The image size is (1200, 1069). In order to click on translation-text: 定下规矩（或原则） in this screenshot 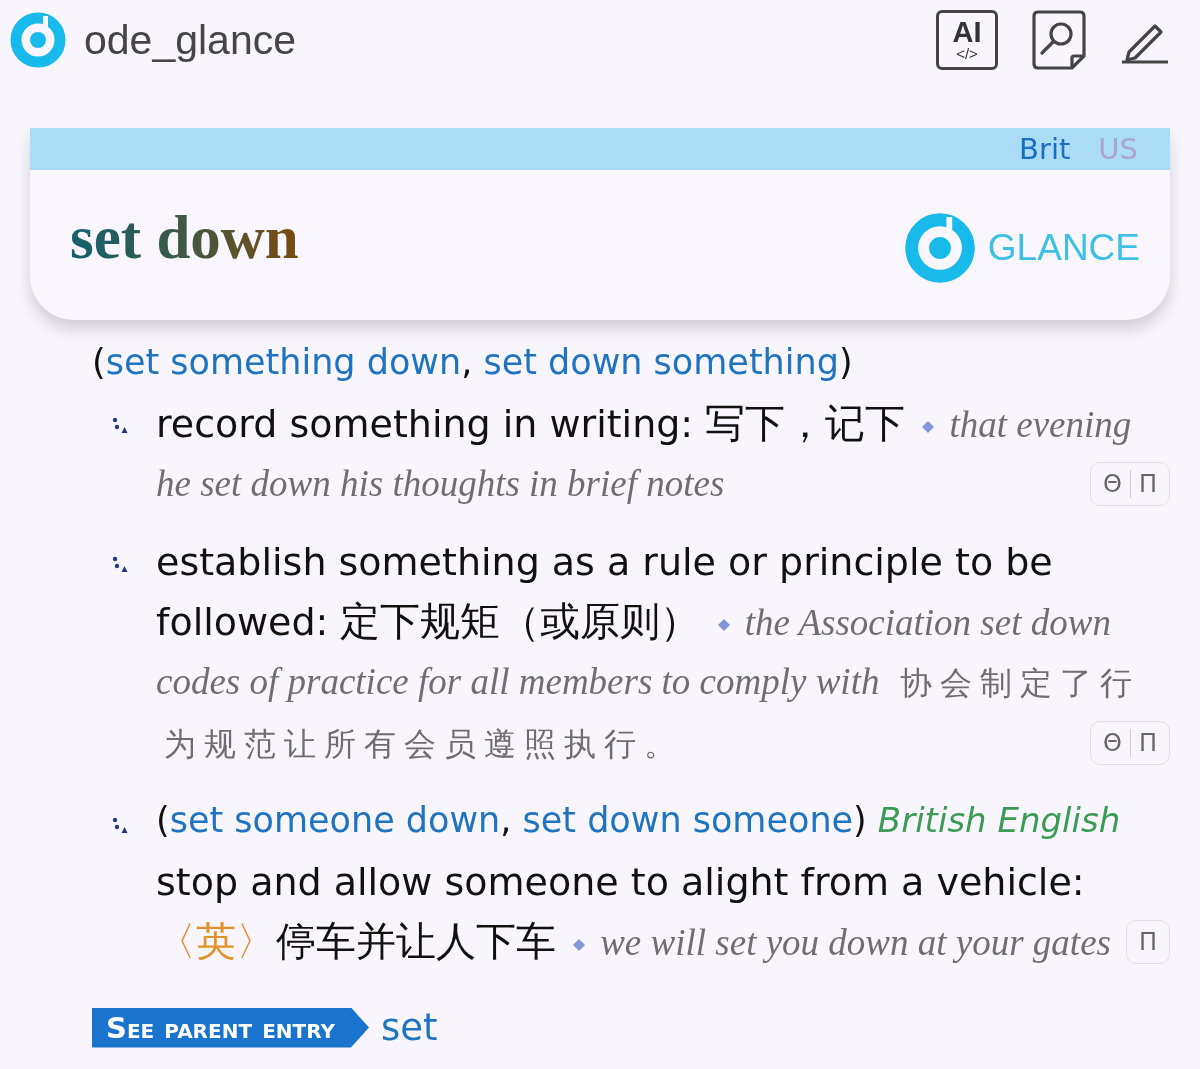, I will do `click(520, 621)`.